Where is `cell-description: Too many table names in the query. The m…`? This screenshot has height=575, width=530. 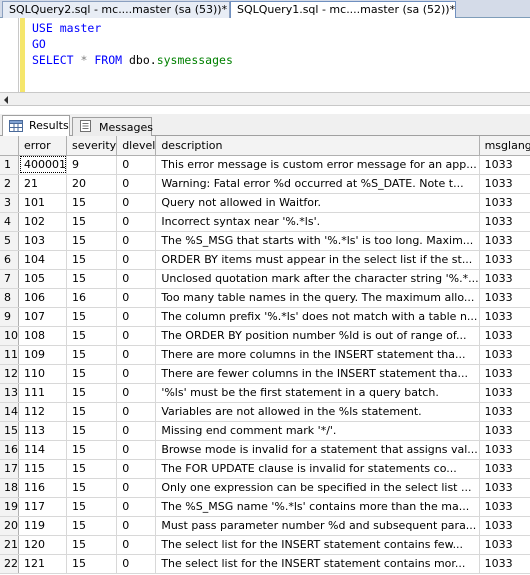 cell-description: Too many table names in the query. The m… is located at coordinates (317, 298).